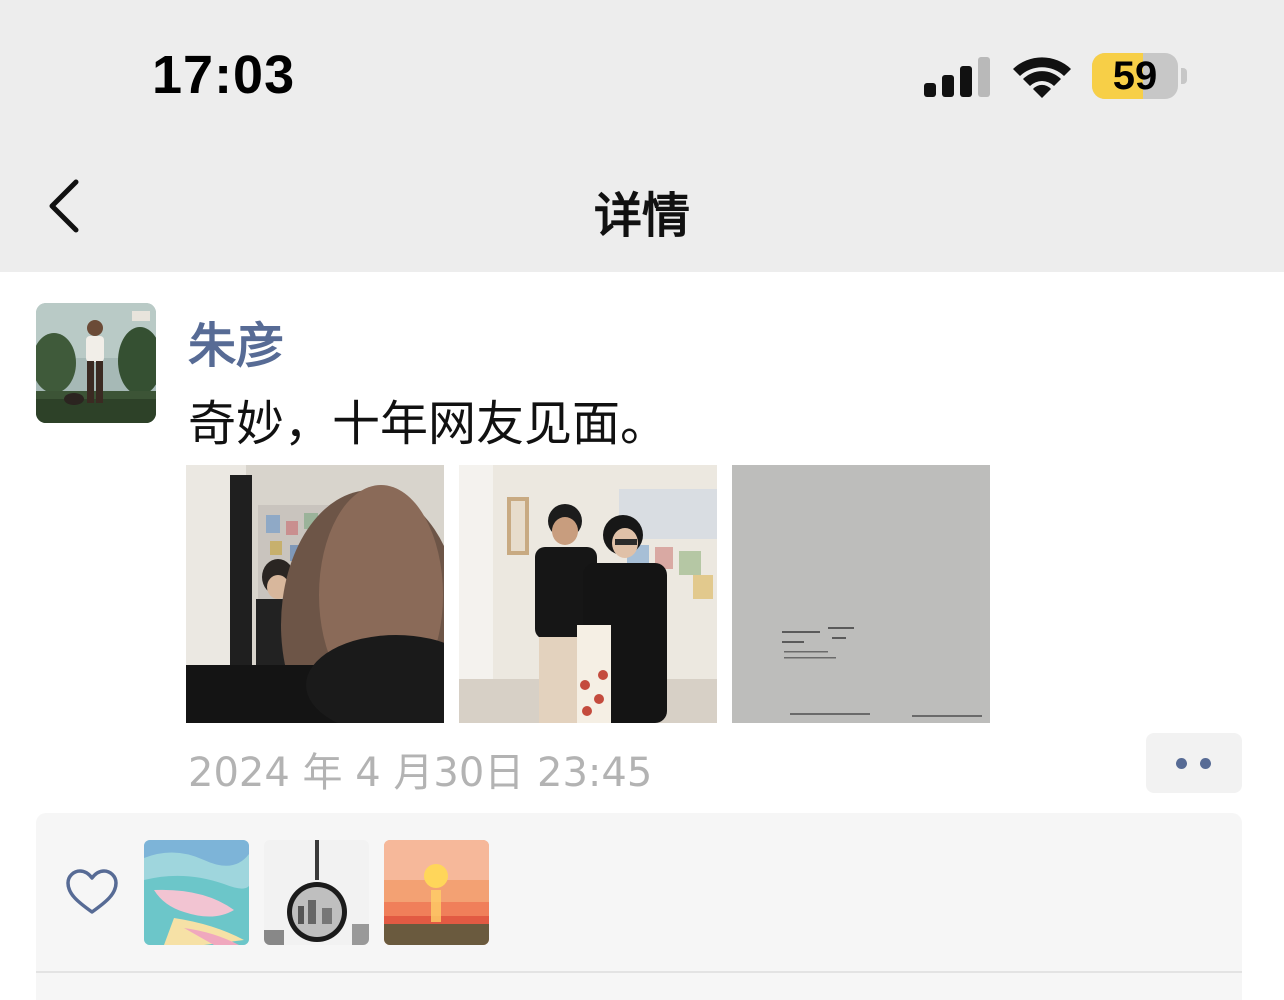 The width and height of the screenshot is (1284, 1000). I want to click on post-photo-2-image, so click(588, 594).